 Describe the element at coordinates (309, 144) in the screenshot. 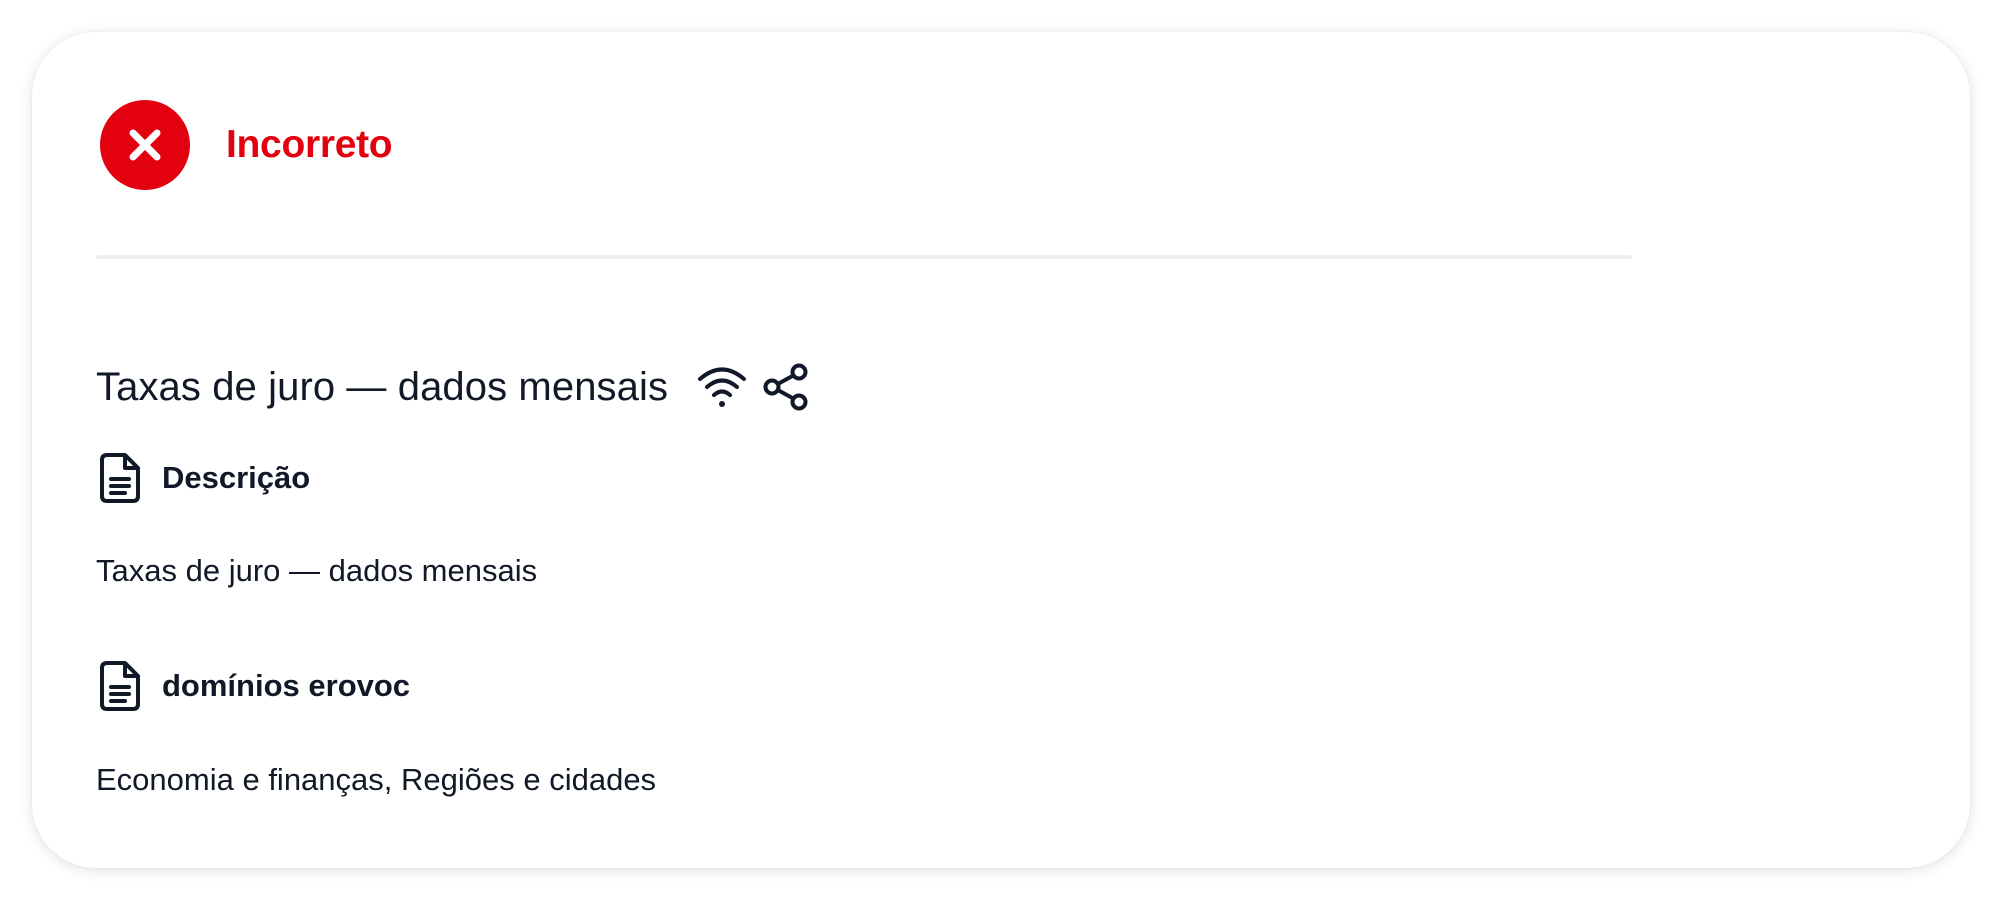

I see `status-label: Incorreto` at that location.